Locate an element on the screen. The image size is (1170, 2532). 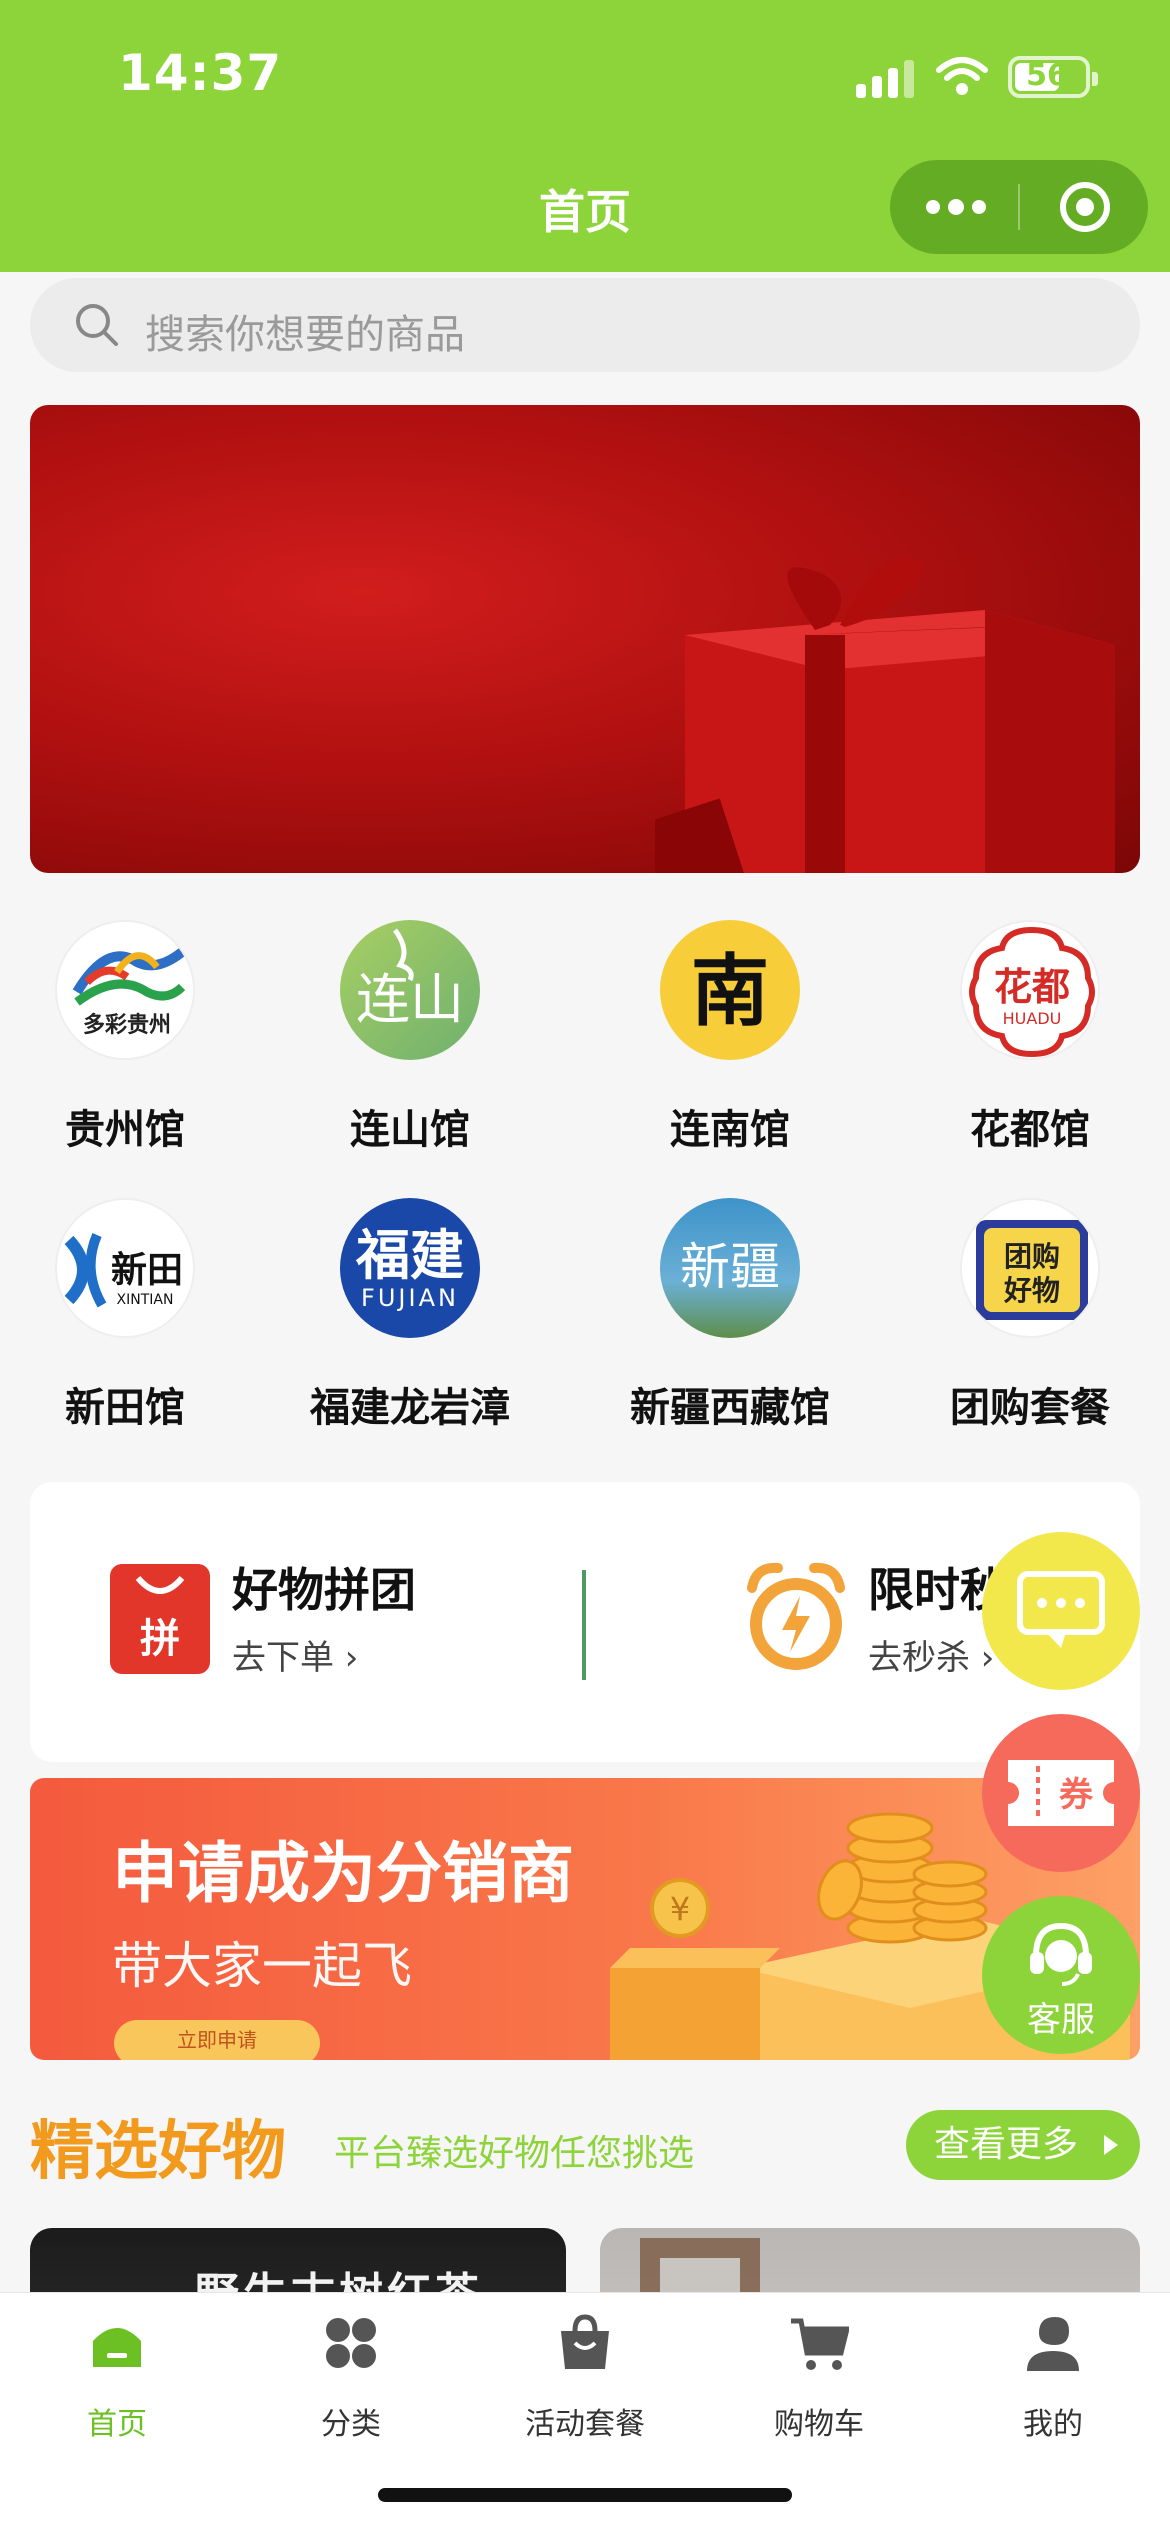
liannan-logo-icon: 南 is located at coordinates (730, 990).